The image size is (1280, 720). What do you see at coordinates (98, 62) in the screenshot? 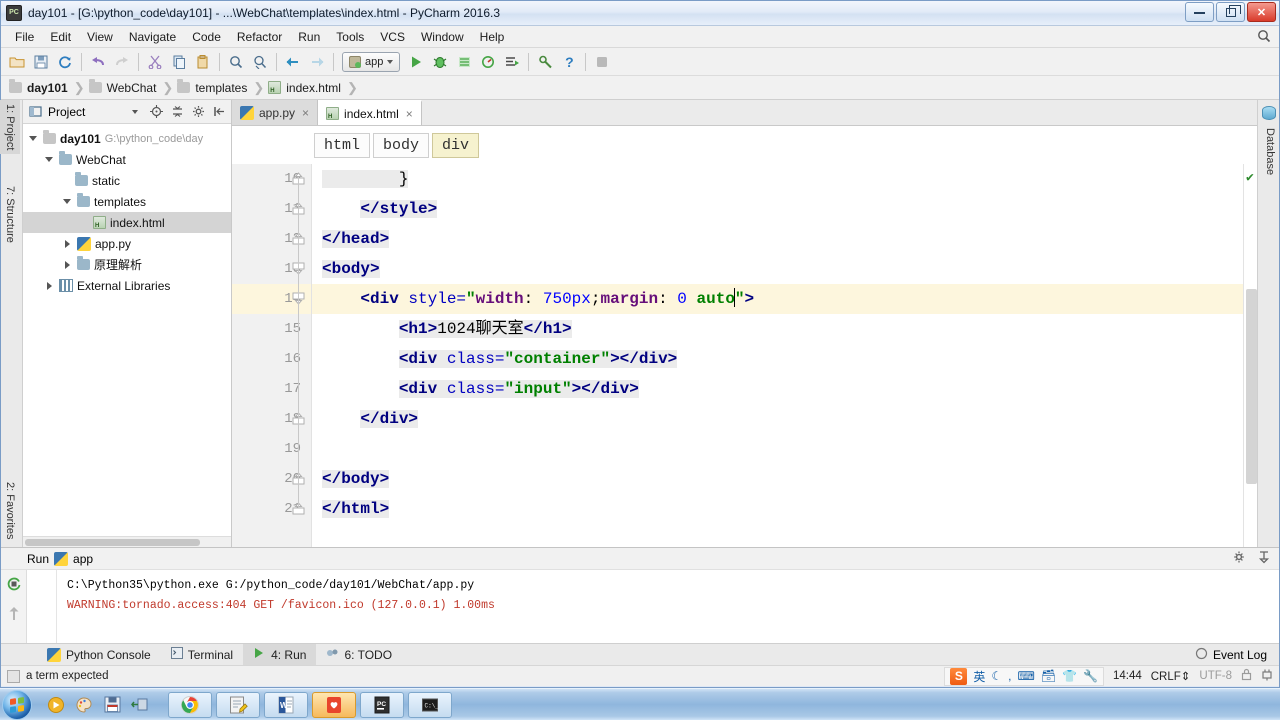
I see `undo-icon` at bounding box center [98, 62].